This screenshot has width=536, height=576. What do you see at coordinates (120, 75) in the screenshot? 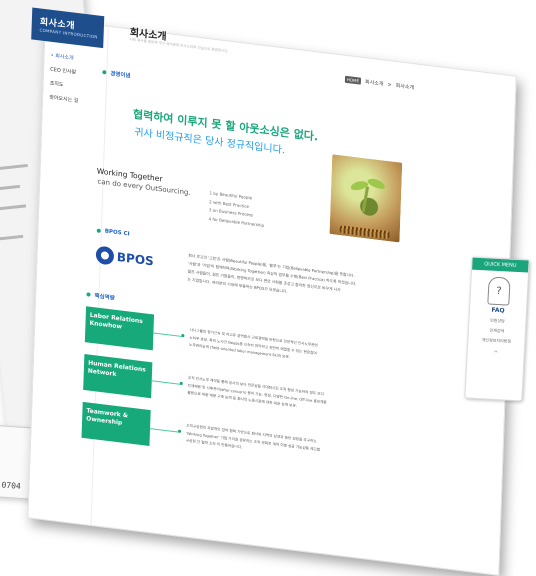
I see `section-philosophy-label: 경영이념` at bounding box center [120, 75].